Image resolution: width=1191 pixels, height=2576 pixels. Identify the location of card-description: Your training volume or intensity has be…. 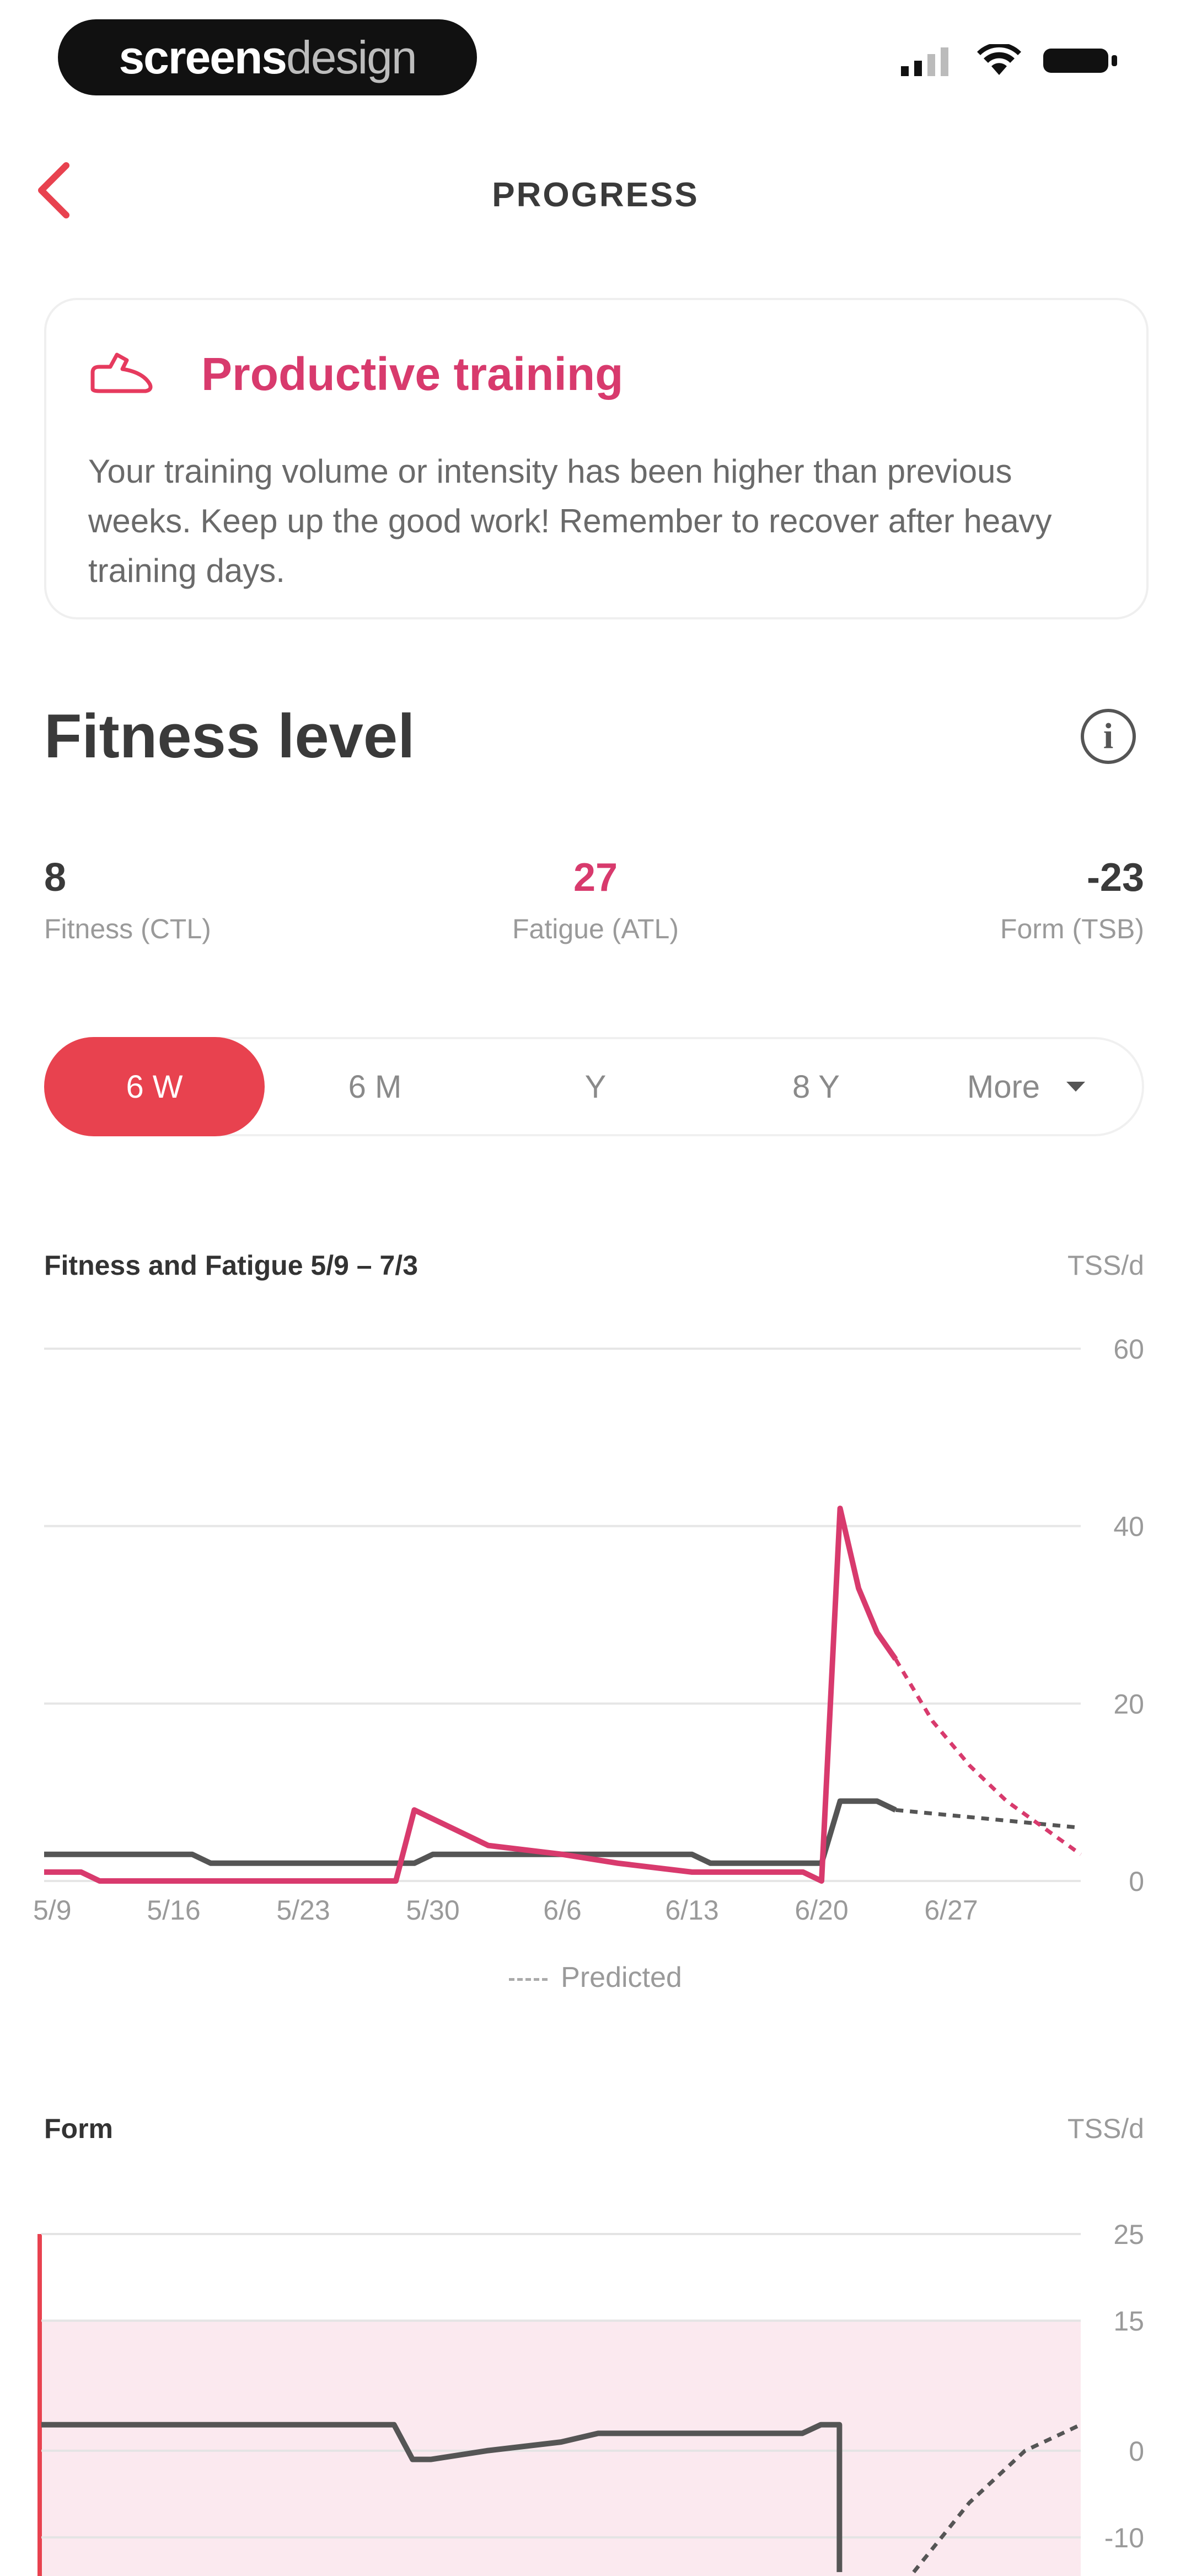
(570, 521).